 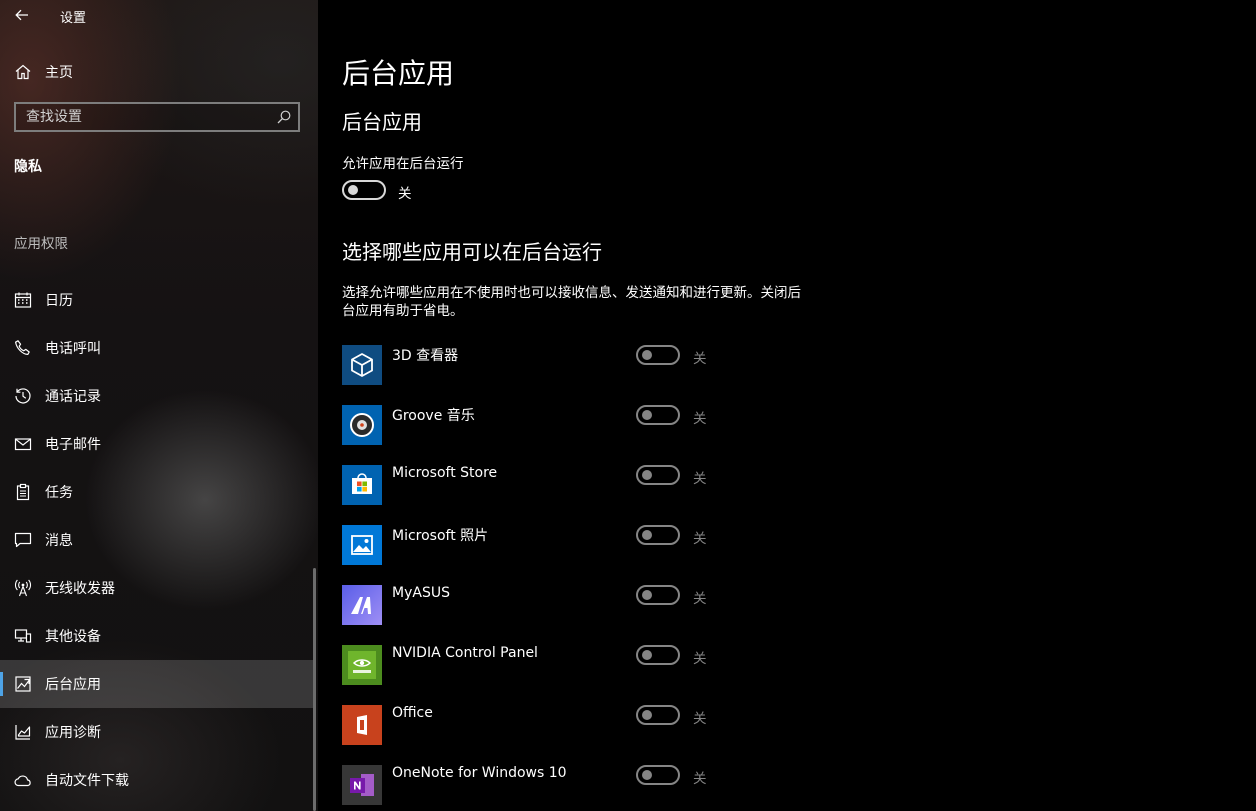 I want to click on active-indicator, so click(x=1, y=684).